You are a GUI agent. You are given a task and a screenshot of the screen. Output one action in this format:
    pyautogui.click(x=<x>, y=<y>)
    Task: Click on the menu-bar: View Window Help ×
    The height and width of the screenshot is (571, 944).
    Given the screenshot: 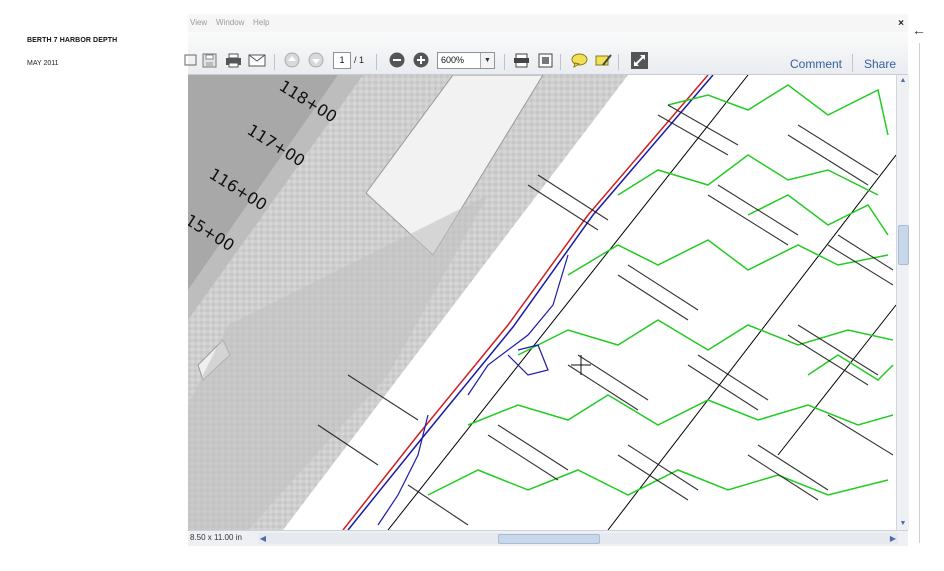 What is the action you would take?
    pyautogui.click(x=548, y=23)
    